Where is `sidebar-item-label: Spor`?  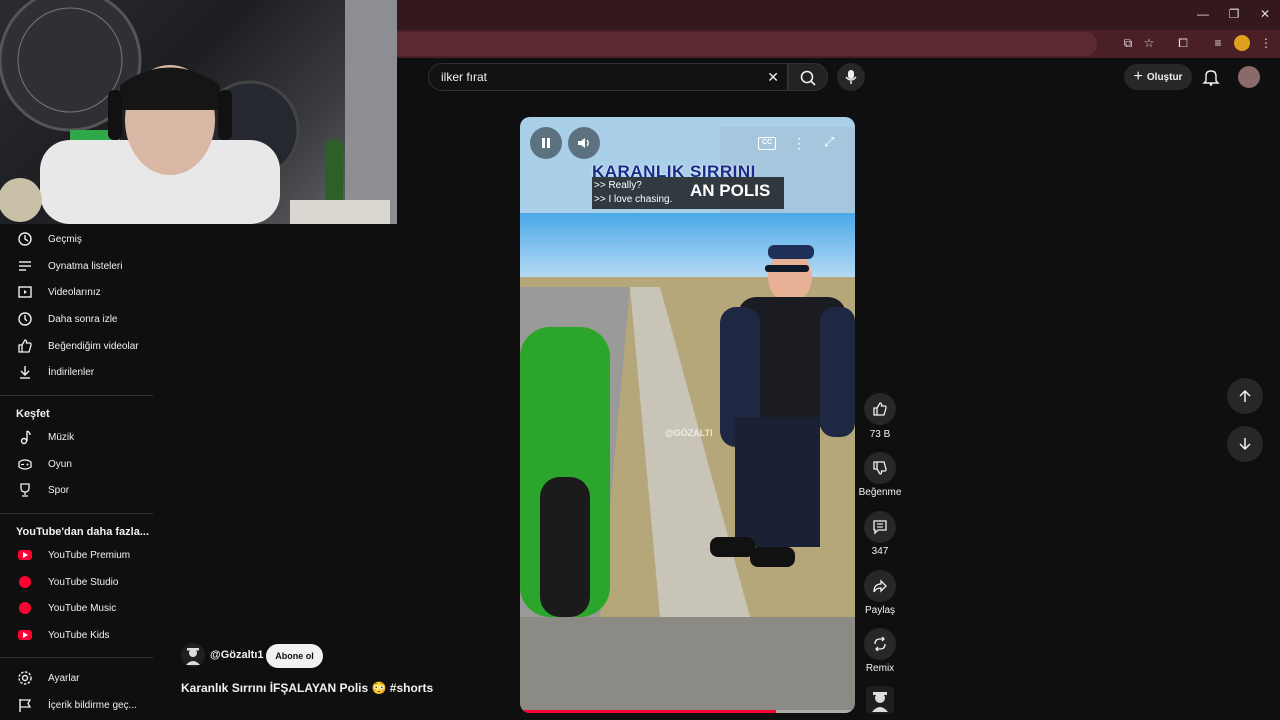
sidebar-item-label: Spor is located at coordinates (59, 490).